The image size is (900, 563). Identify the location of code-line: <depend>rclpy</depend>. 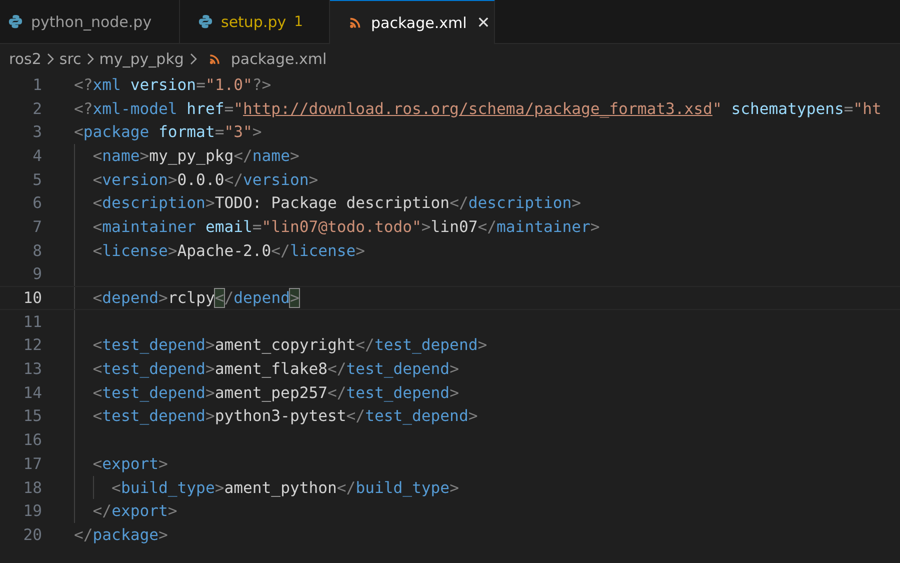
(196, 298).